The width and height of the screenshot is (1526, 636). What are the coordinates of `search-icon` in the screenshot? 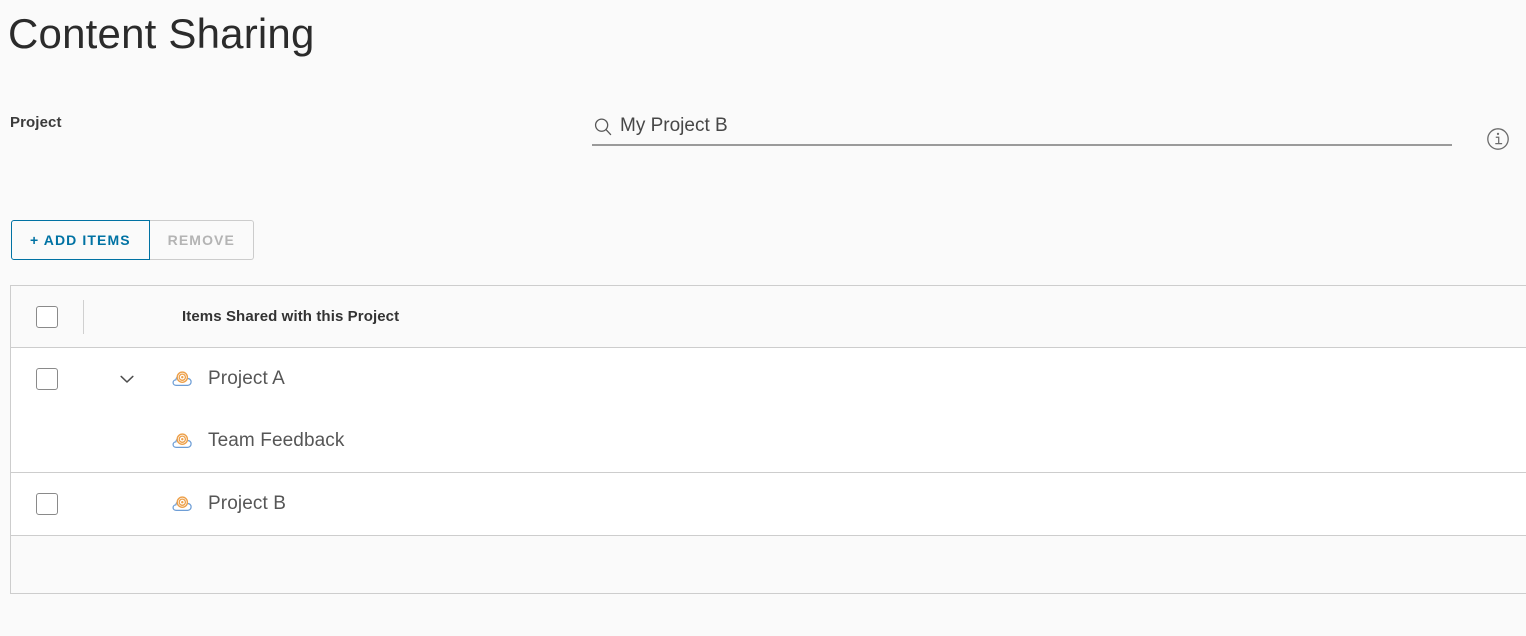 It's located at (603, 127).